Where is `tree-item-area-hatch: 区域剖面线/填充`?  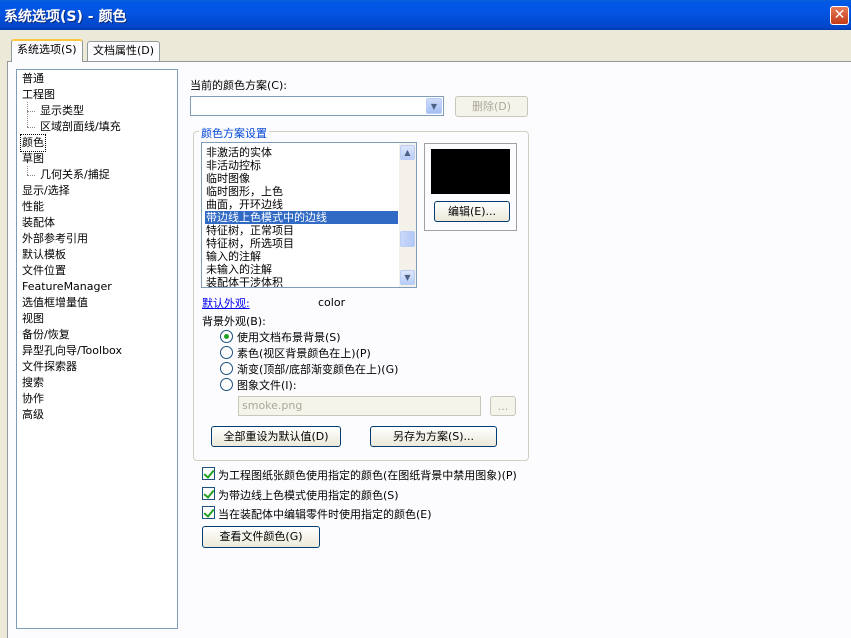
tree-item-area-hatch: 区域剖面线/填充 is located at coordinates (80, 127).